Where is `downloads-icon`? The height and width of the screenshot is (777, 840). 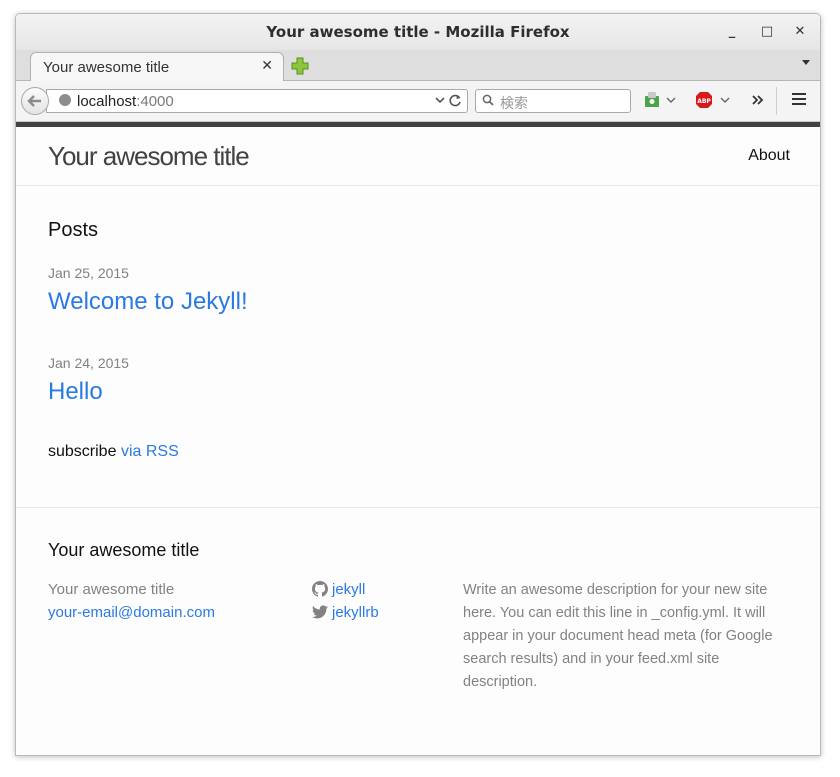
downloads-icon is located at coordinates (652, 100).